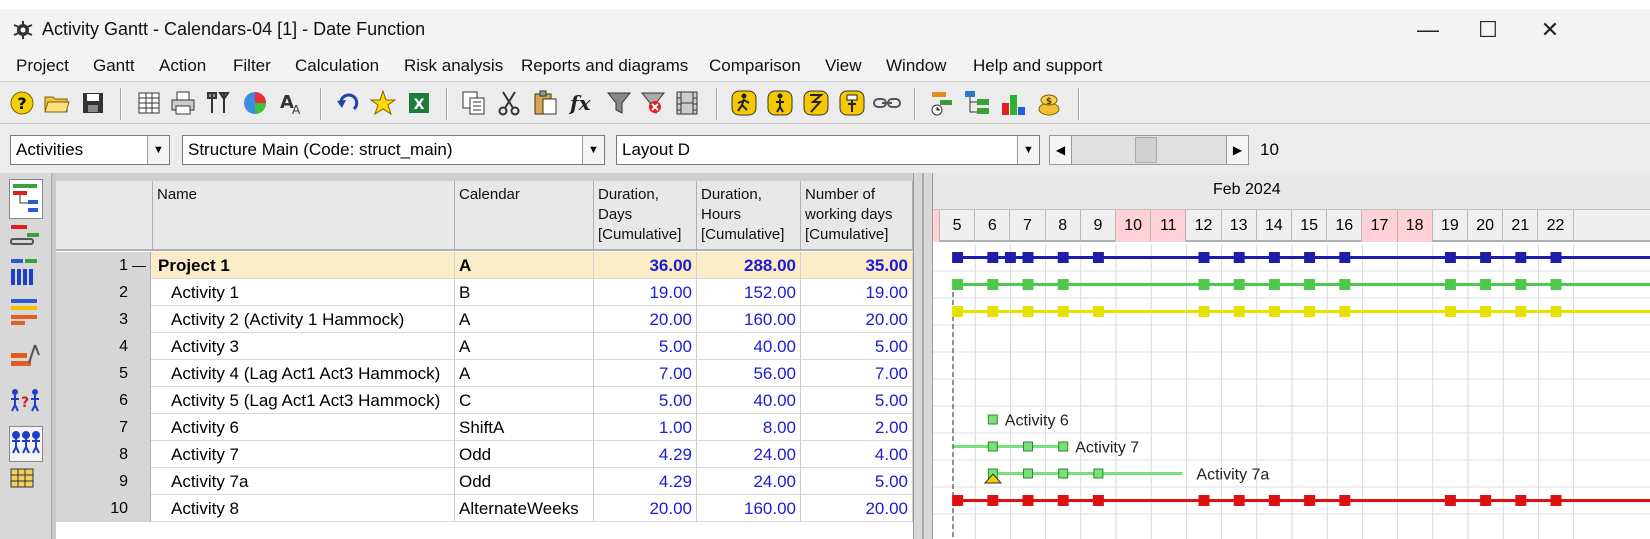  What do you see at coordinates (22, 103) in the screenshot?
I see `help-button: ?` at bounding box center [22, 103].